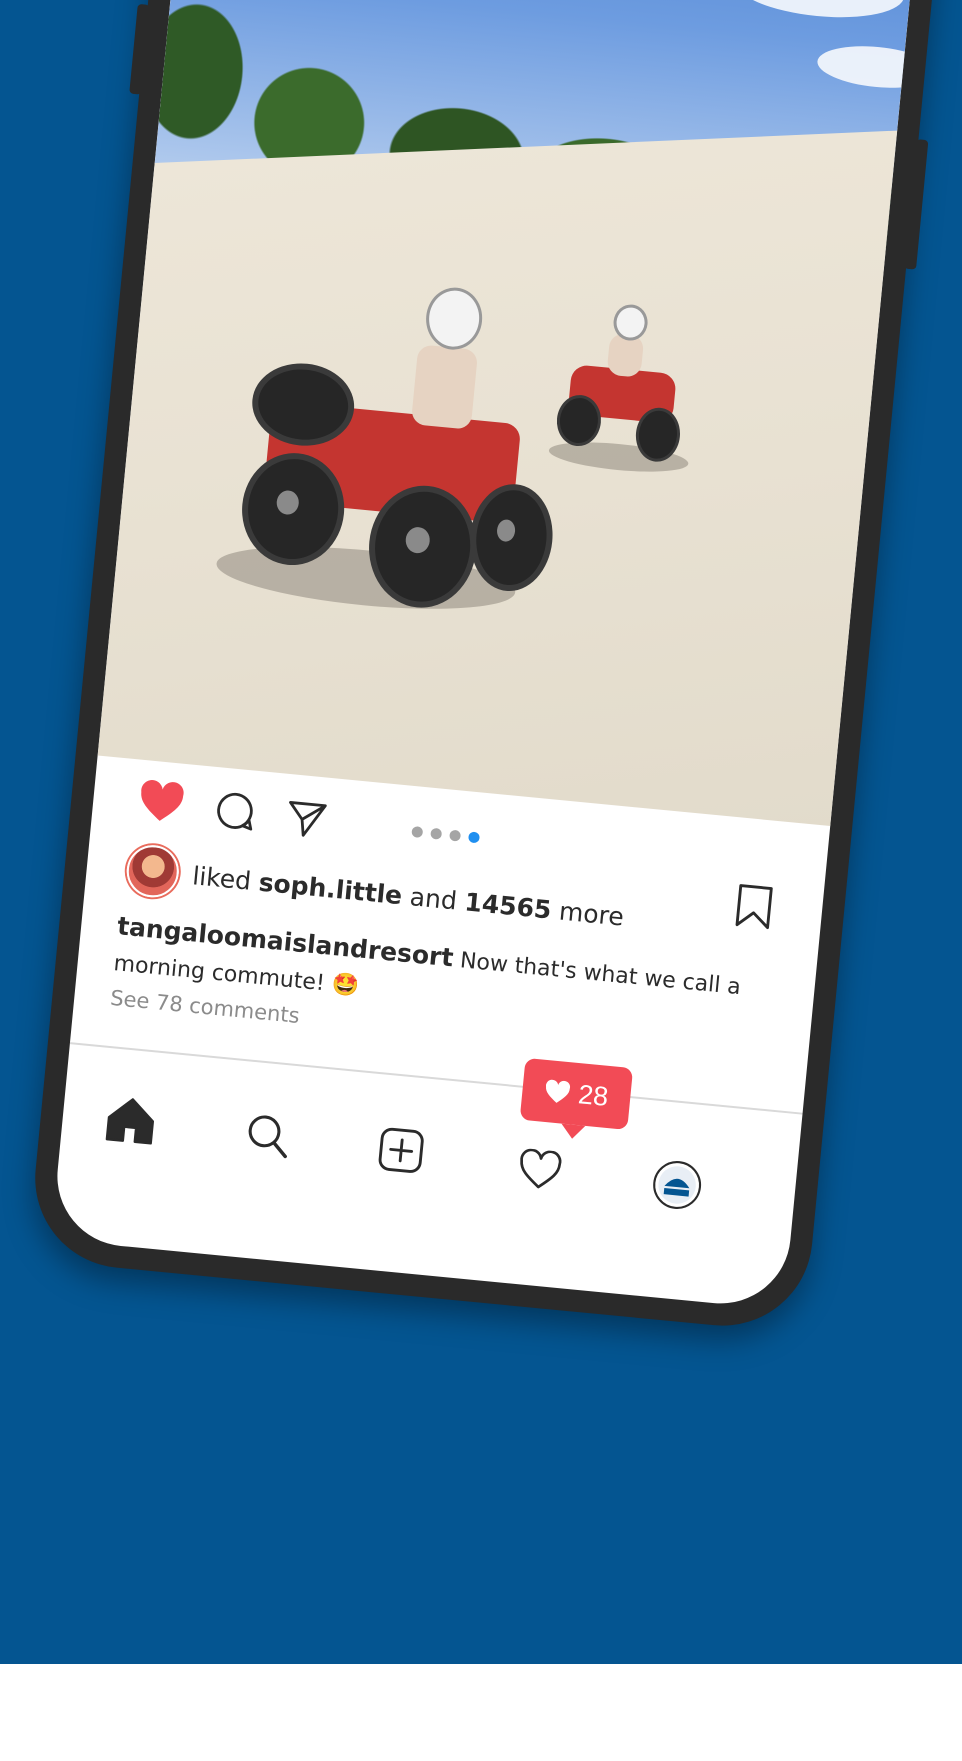 The height and width of the screenshot is (1761, 962). I want to click on nav-profile-button, so click(677, 1184).